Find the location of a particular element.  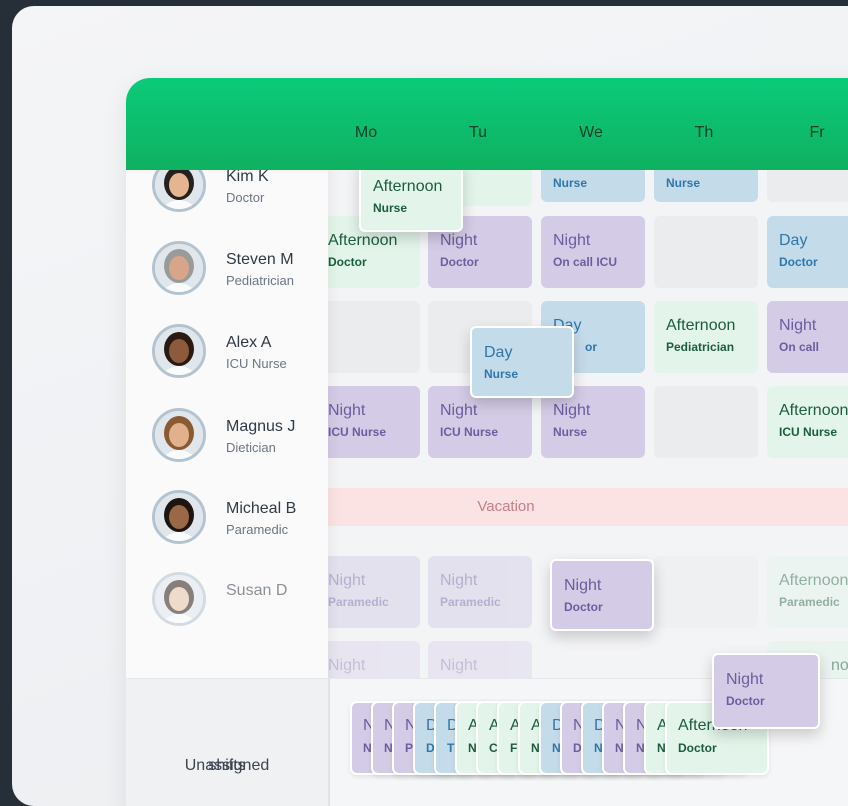

staff-name: Alex A is located at coordinates (249, 342).